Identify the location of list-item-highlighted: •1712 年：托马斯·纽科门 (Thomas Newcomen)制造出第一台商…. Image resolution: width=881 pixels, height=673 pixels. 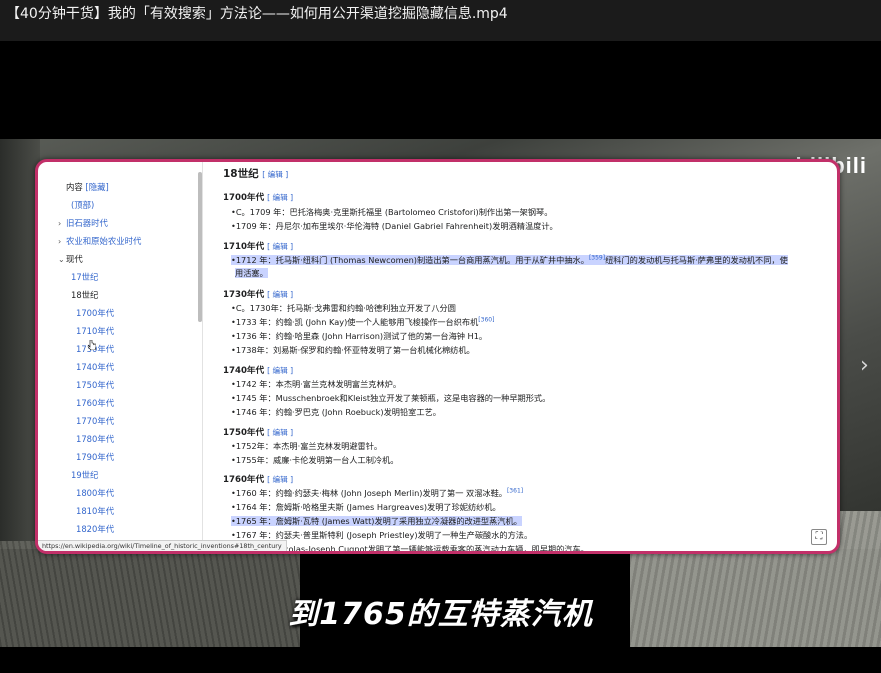
(509, 260).